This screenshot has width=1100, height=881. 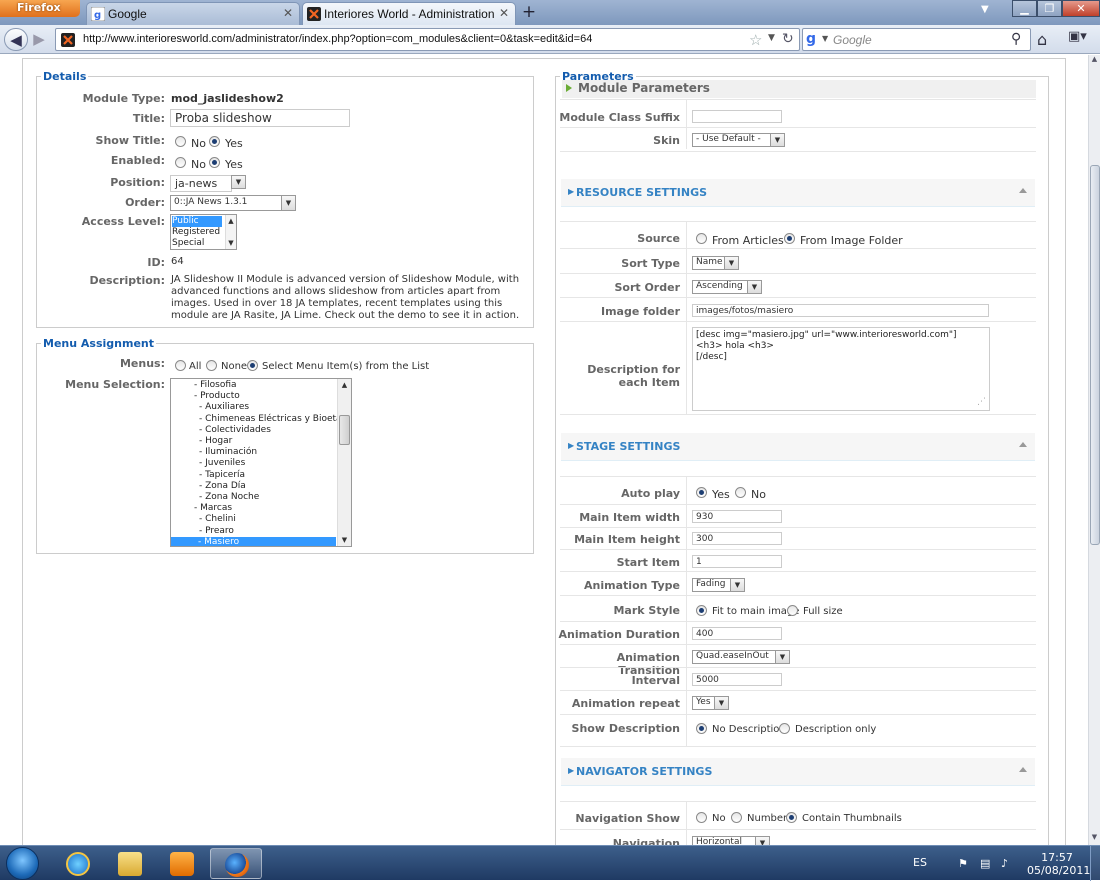 I want to click on scroll-up-icon: ▲, so click(x=1094, y=61).